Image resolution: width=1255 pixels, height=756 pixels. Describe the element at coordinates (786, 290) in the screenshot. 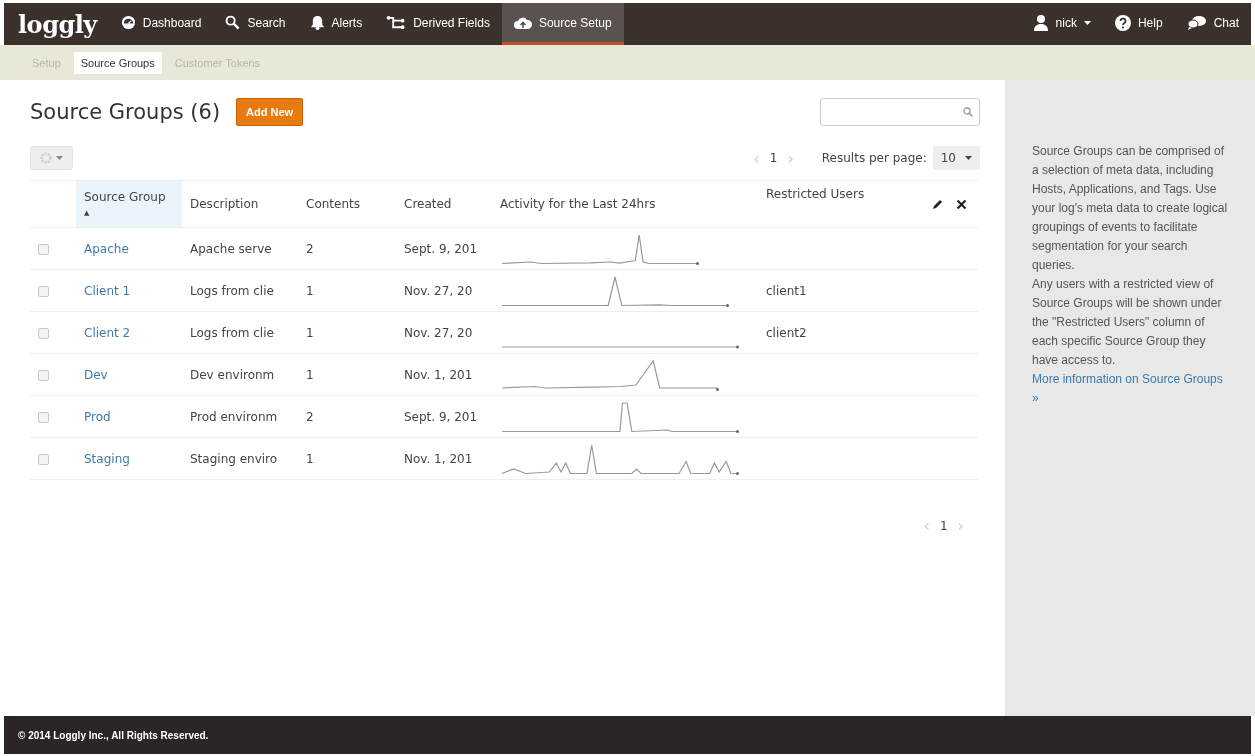

I see `table-cell: client1` at that location.